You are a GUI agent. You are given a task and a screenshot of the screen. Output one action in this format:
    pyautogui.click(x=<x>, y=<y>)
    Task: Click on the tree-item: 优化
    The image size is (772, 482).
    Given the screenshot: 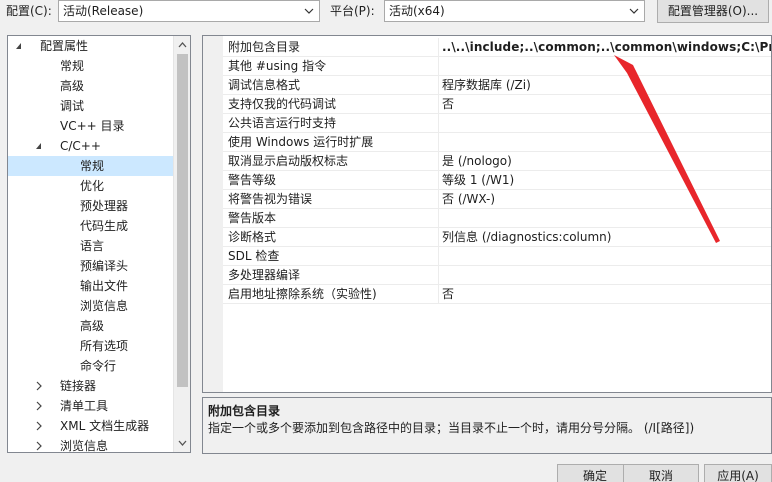 What is the action you would take?
    pyautogui.click(x=91, y=186)
    